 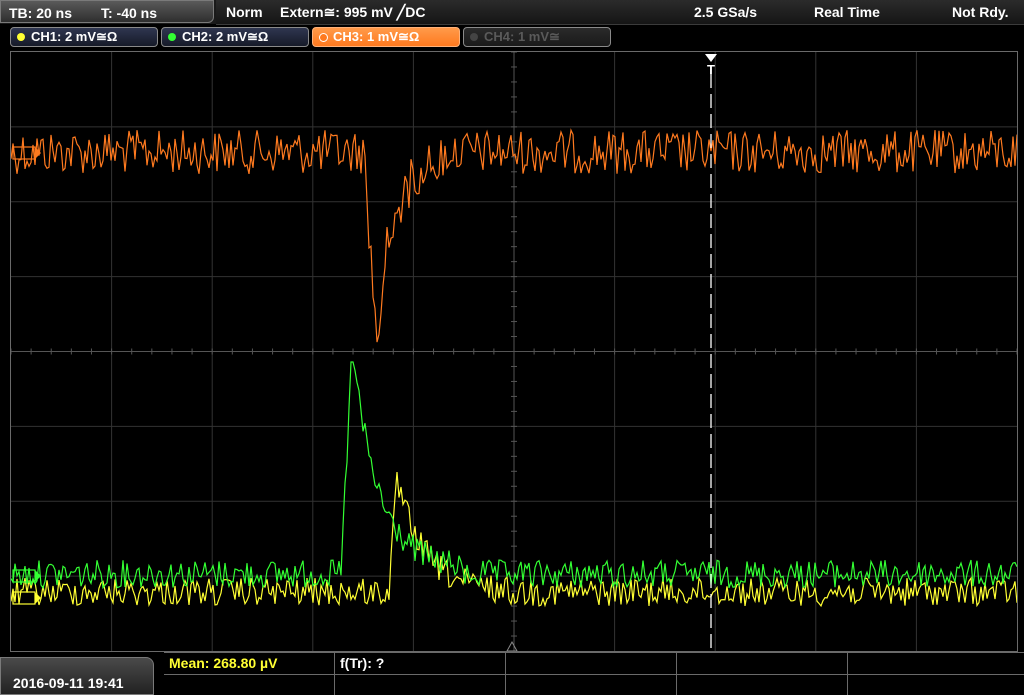 I want to click on ch4-label: CH4: 1 mV≅, so click(x=522, y=36).